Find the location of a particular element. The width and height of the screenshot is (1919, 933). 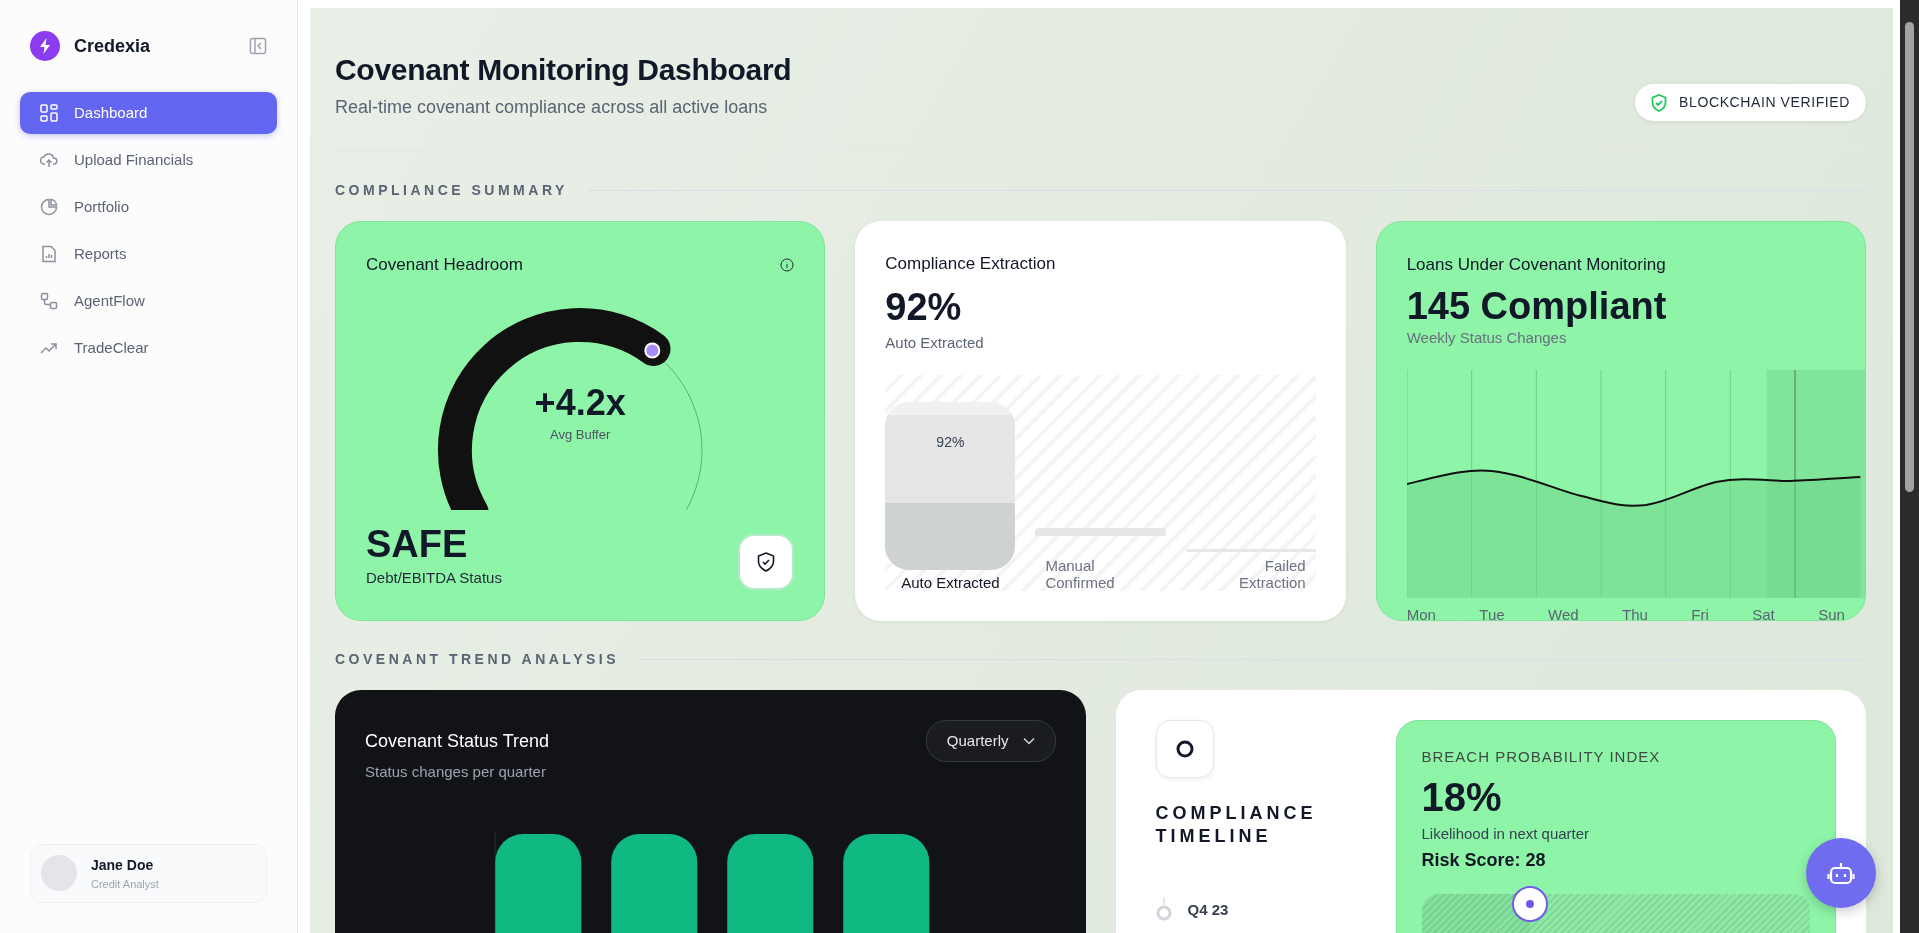

caret-icon is located at coordinates (1028, 741).